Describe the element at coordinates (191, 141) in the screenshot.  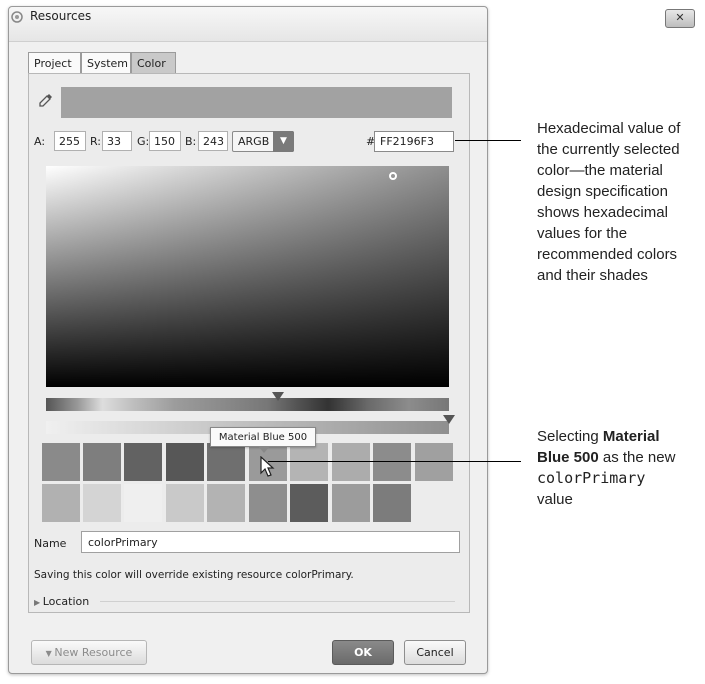
I see `blue-label: B:` at that location.